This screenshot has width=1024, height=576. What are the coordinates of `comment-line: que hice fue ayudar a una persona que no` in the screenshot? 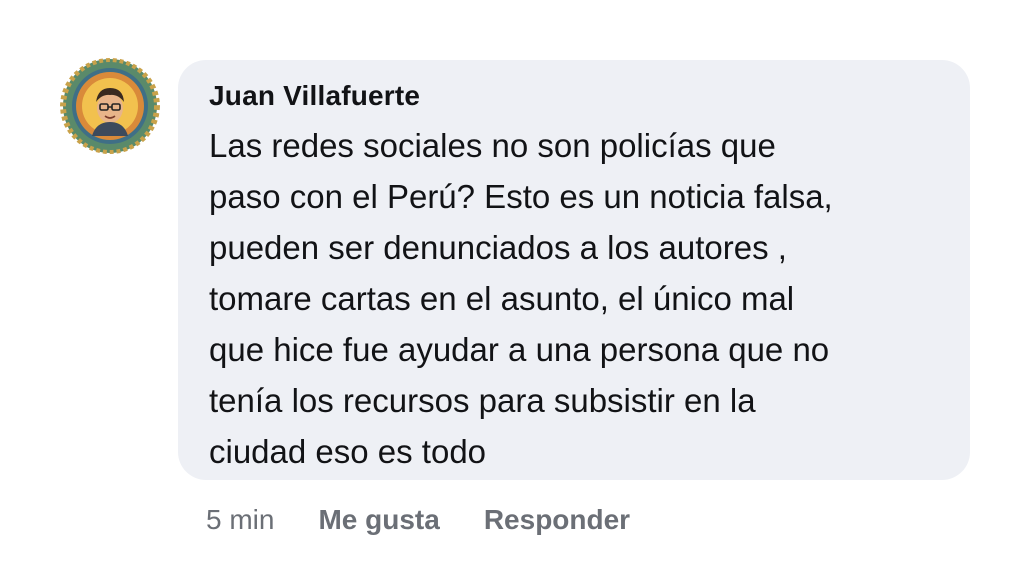 It's located at (519, 349).